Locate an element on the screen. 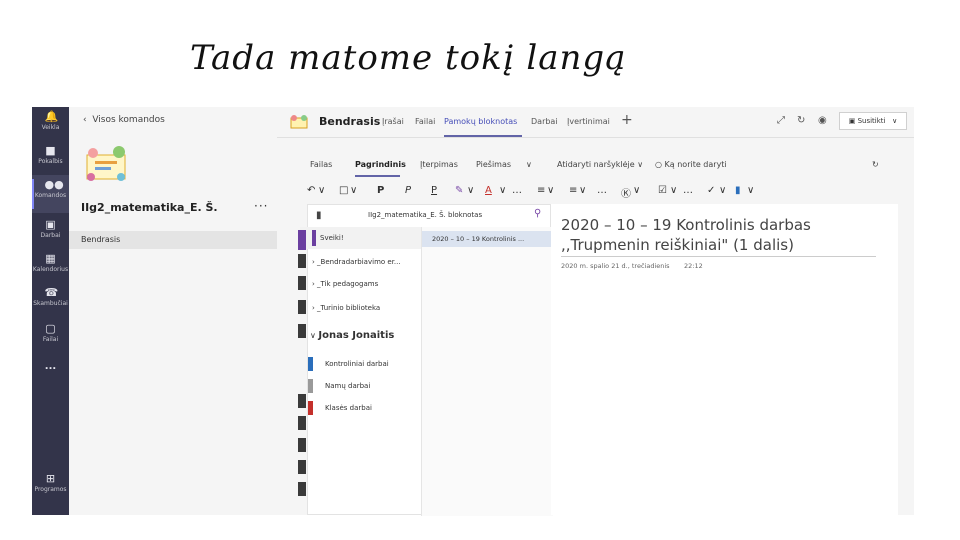 The image size is (960, 540). meet-button: ▣ Susitikti ∨ is located at coordinates (873, 121).